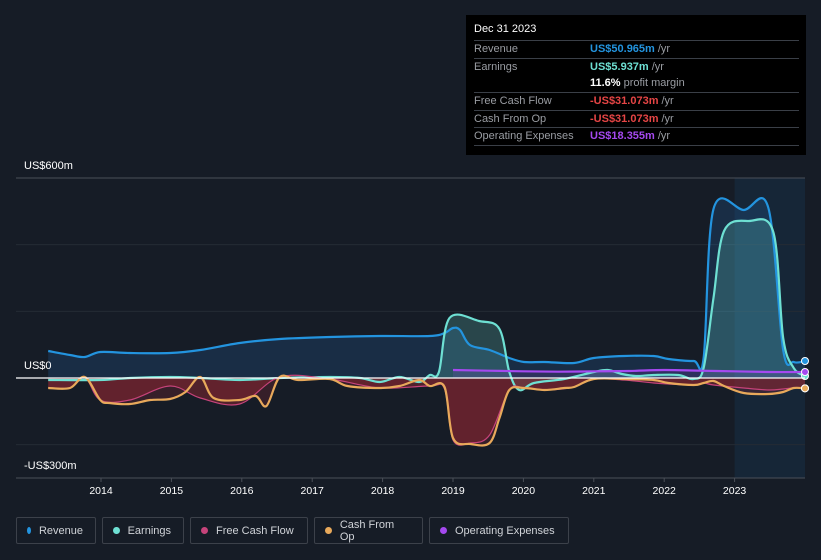 The height and width of the screenshot is (560, 821). Describe the element at coordinates (636, 32) in the screenshot. I see `tooltip-date: Dec 31 2023` at that location.